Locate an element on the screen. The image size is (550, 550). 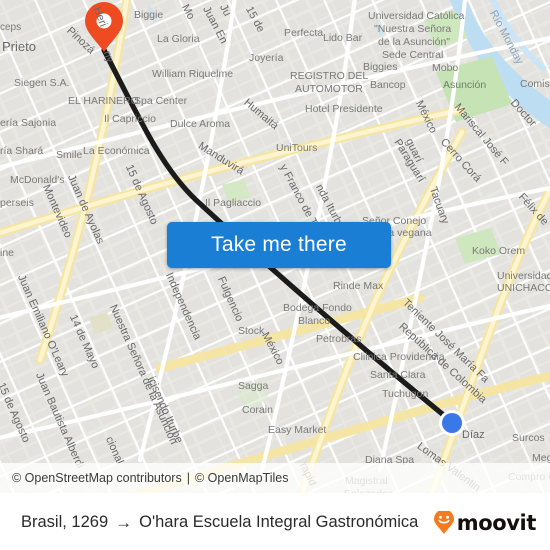
moovit-wordmark: moovit is located at coordinates (496, 522).